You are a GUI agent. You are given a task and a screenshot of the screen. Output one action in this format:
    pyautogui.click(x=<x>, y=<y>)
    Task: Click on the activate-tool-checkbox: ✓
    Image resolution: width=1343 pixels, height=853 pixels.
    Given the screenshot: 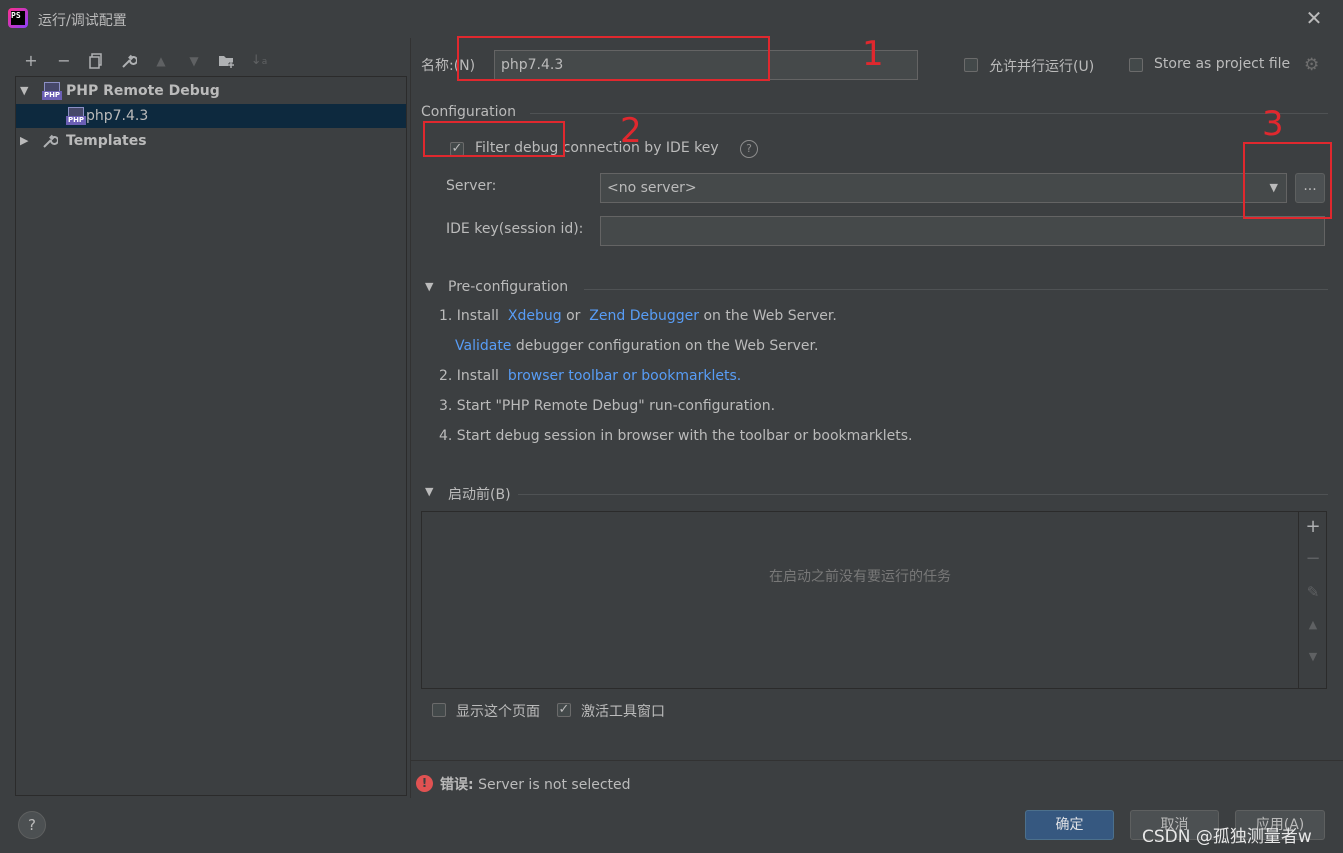 What is the action you would take?
    pyautogui.click(x=564, y=710)
    